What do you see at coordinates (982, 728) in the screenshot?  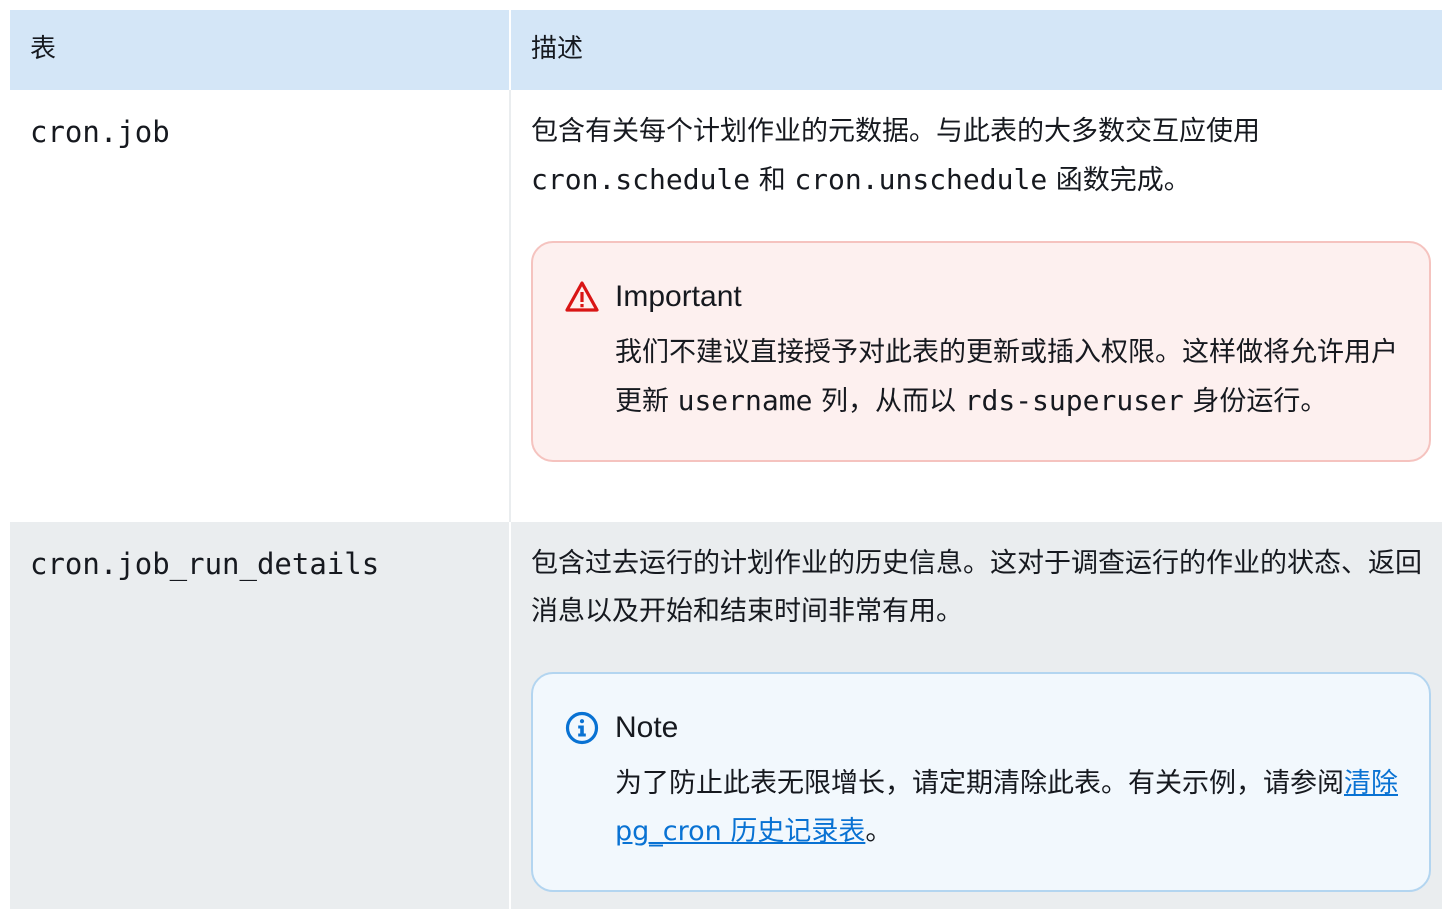 I see `callout-header: Note` at bounding box center [982, 728].